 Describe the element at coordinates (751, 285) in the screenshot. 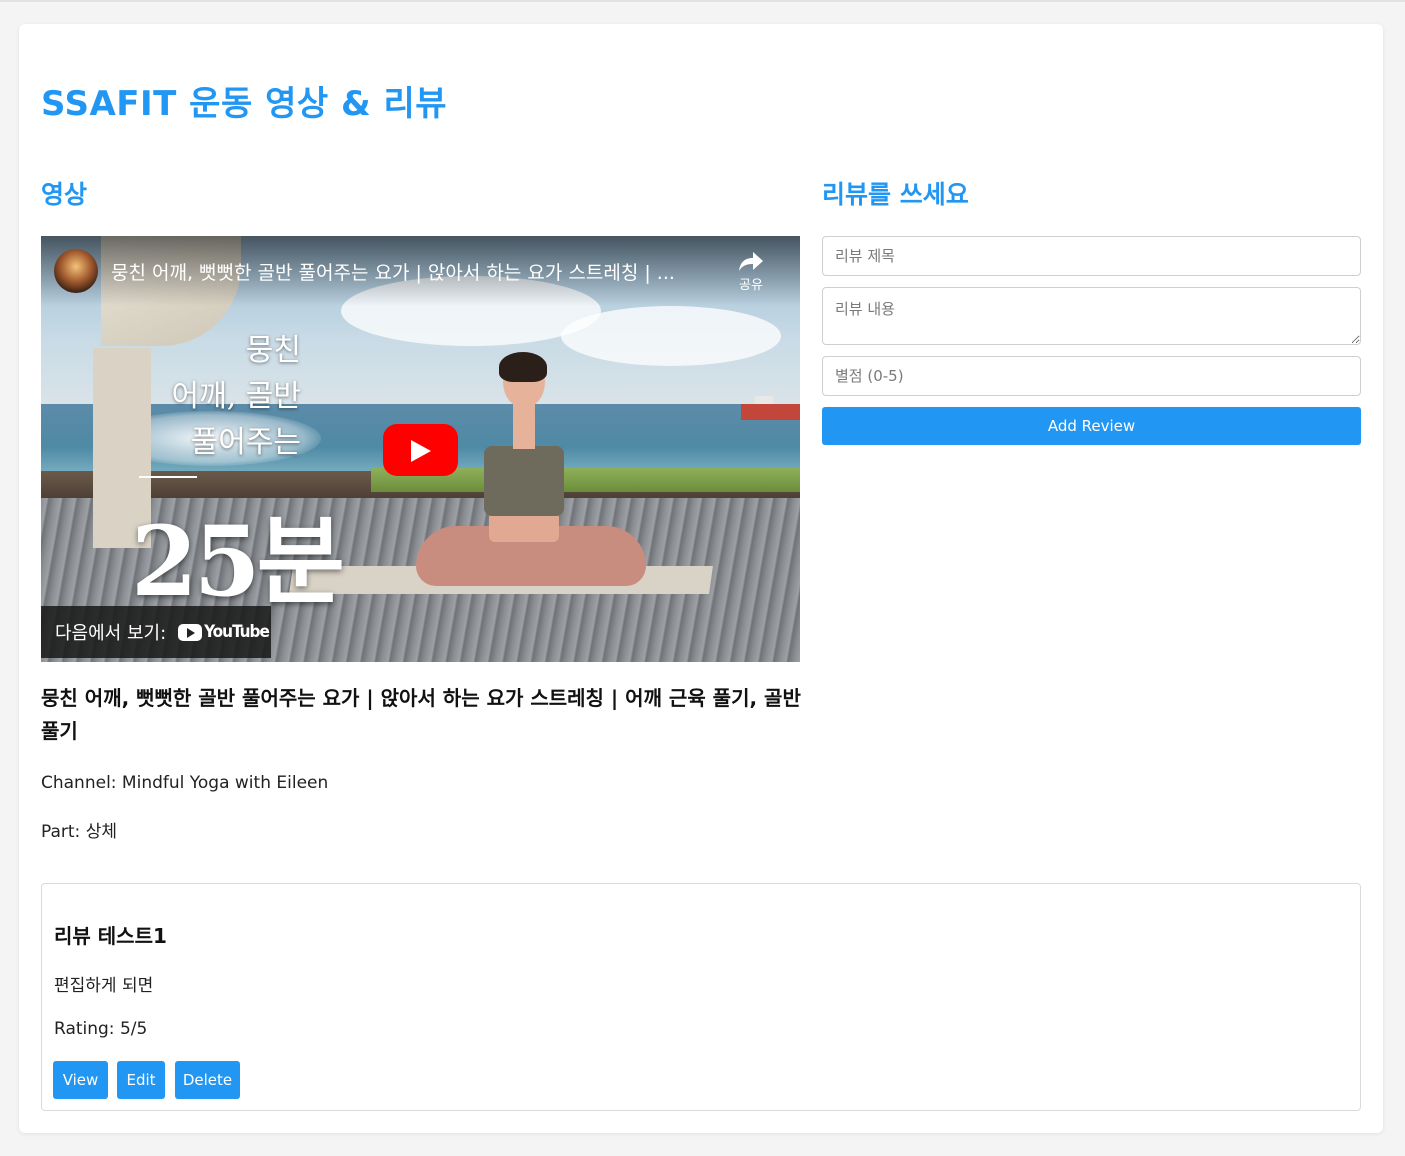

I see `share-label: 공유` at that location.